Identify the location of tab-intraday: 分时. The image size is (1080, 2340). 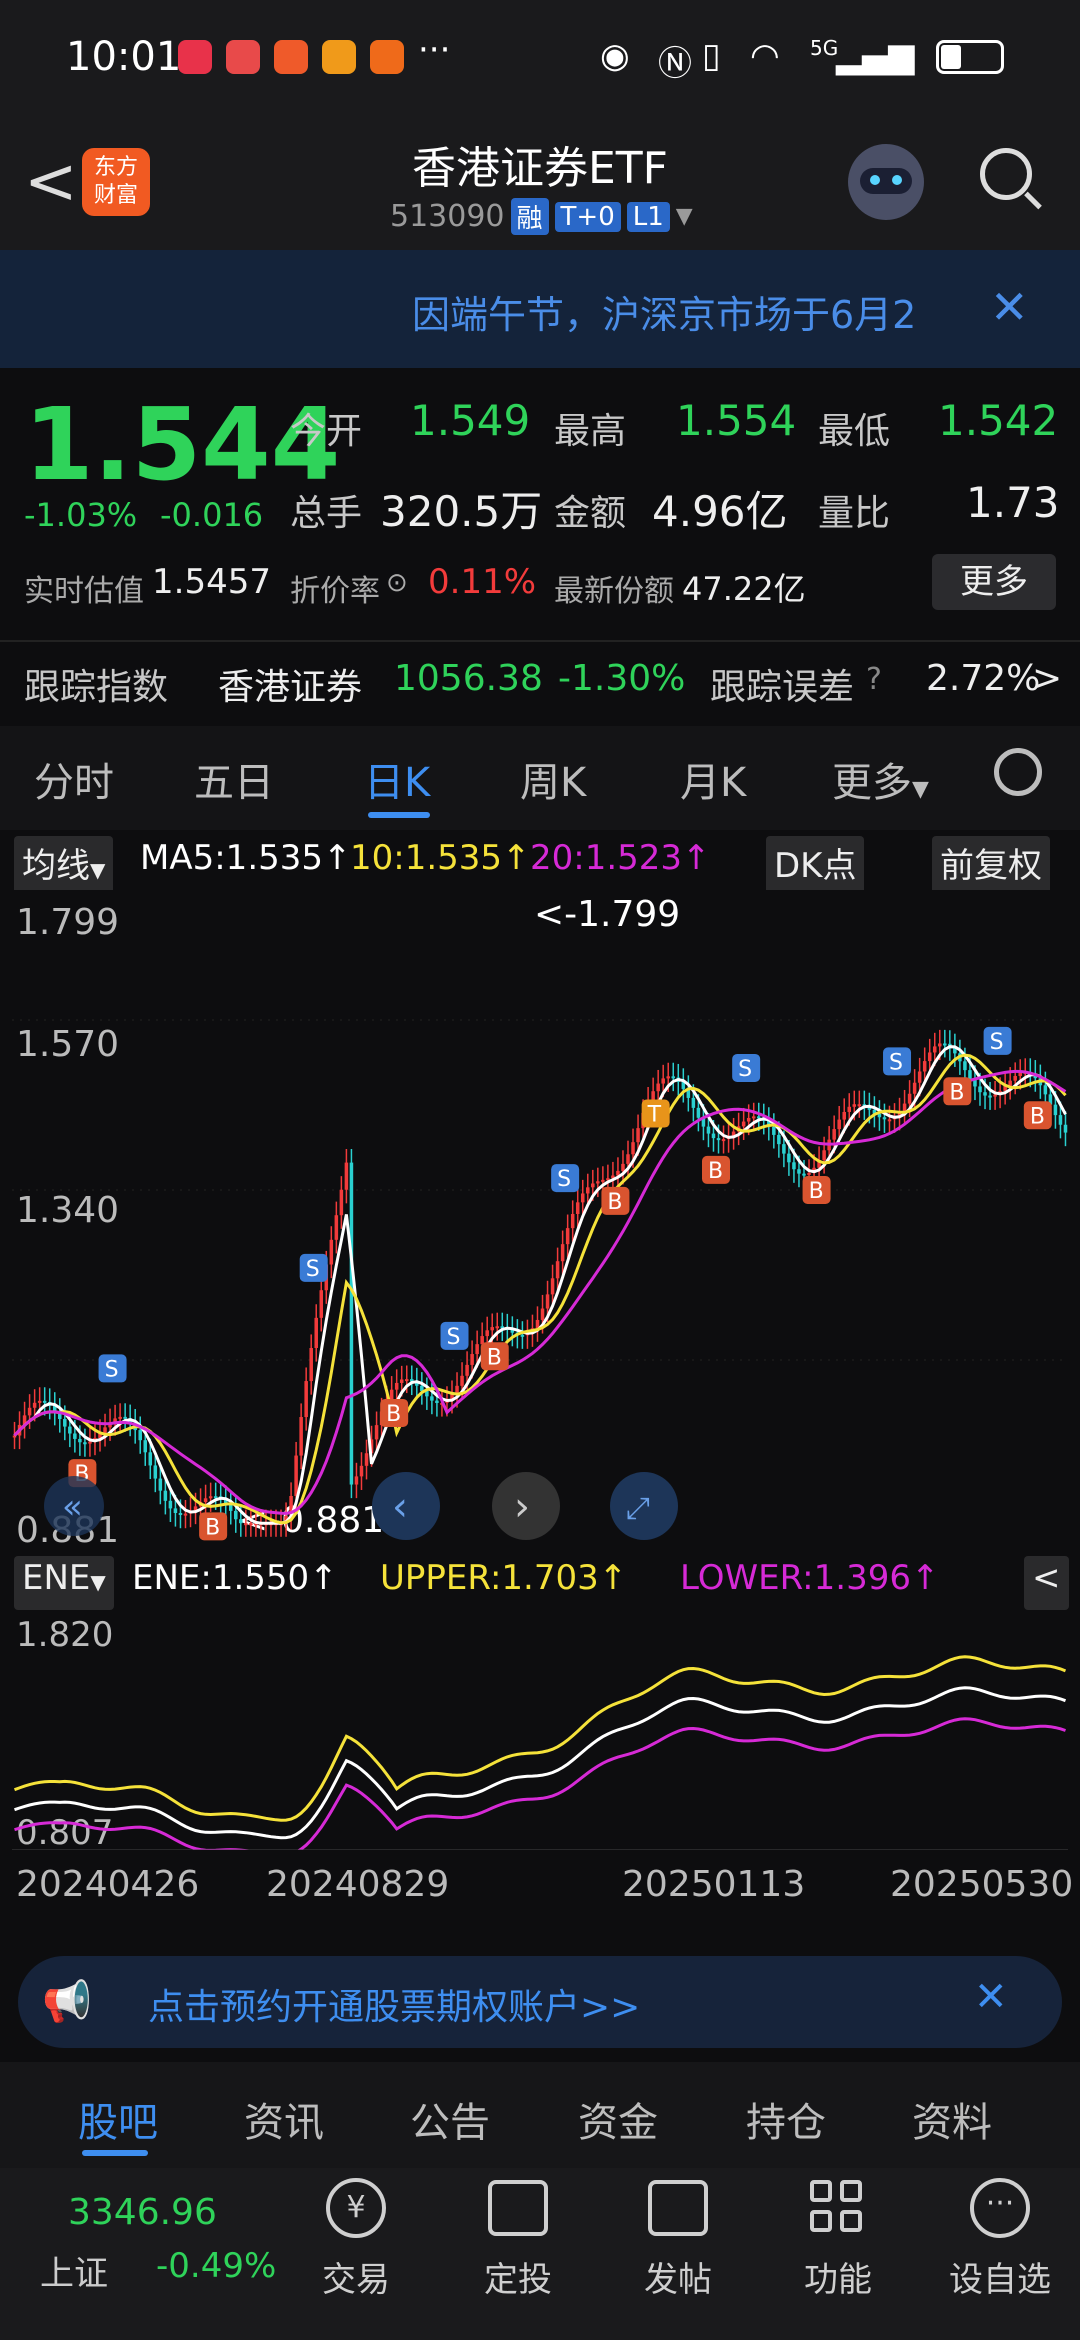
(74, 779).